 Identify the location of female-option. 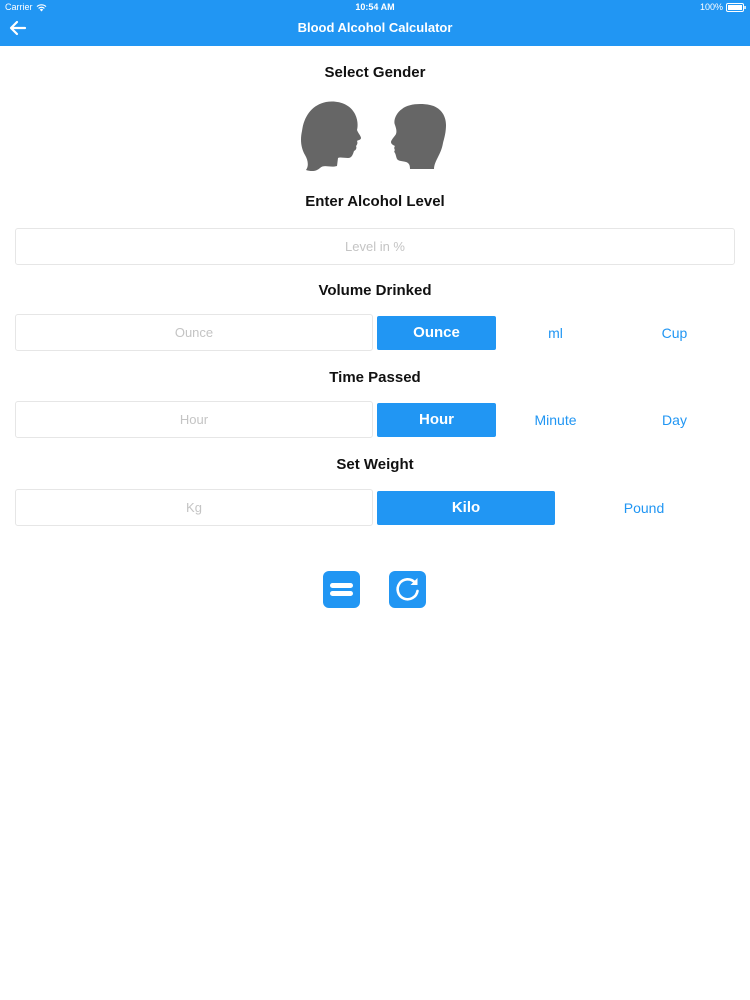
(331, 136).